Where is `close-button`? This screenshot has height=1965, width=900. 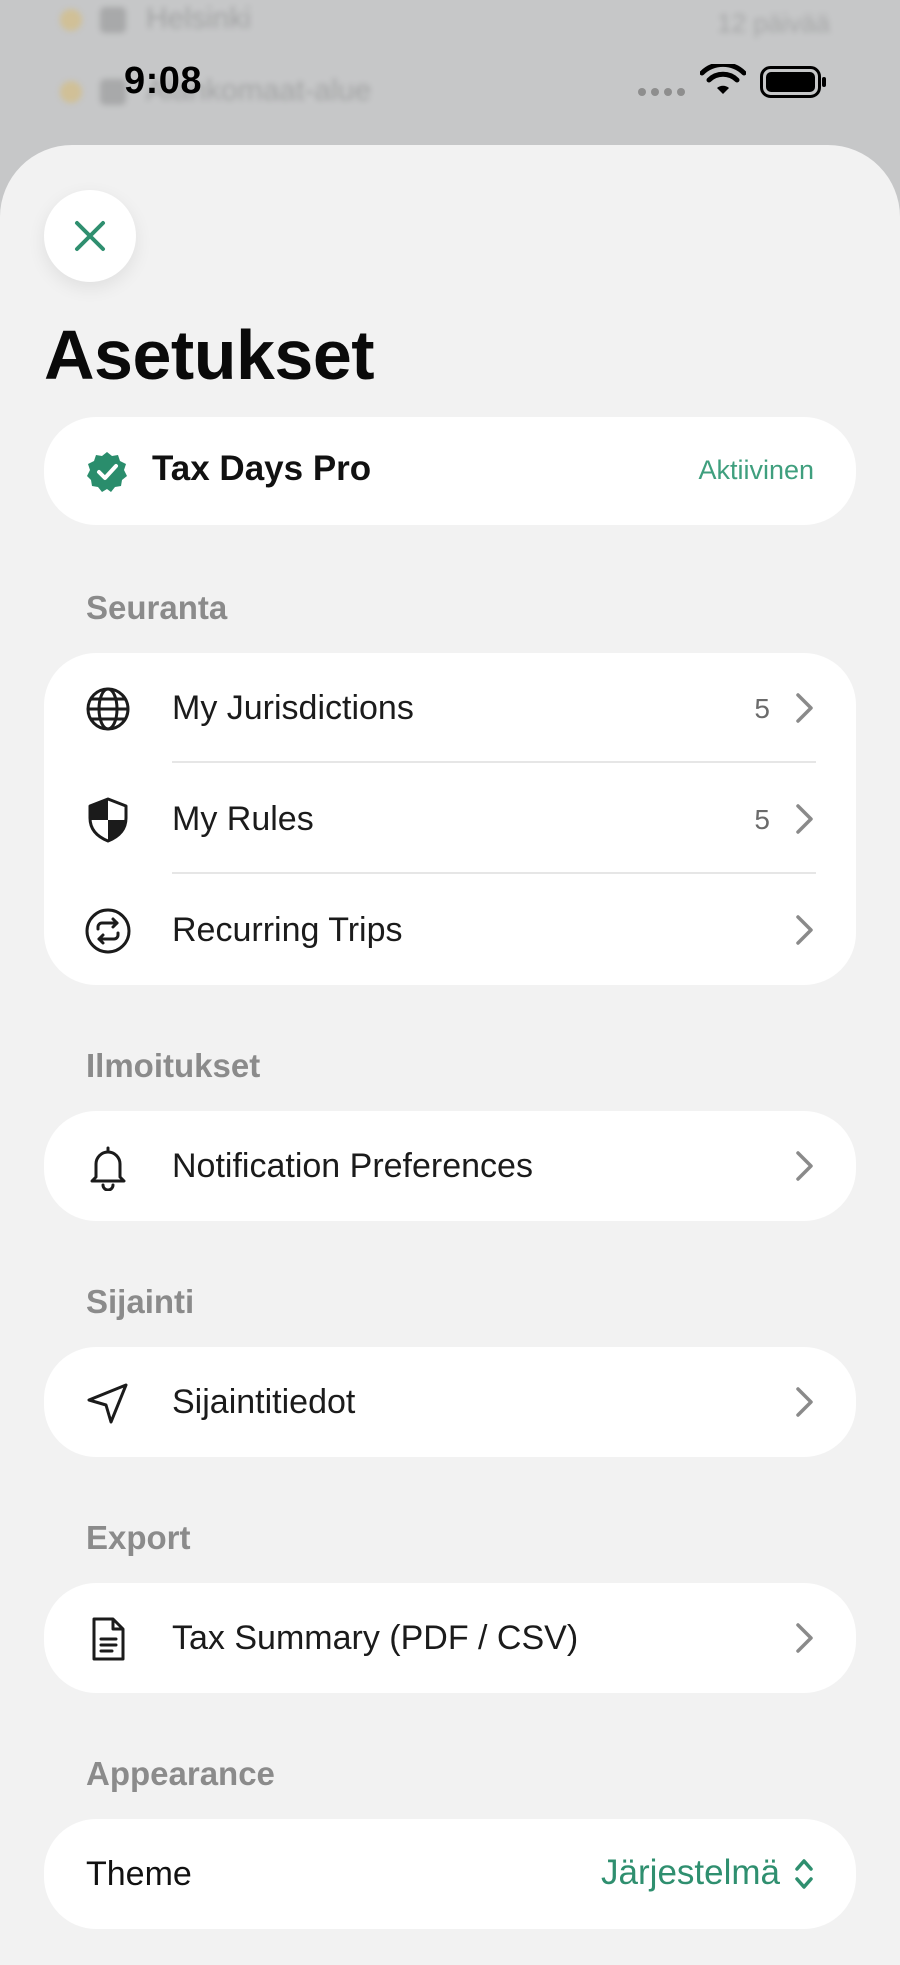 close-button is located at coordinates (90, 236).